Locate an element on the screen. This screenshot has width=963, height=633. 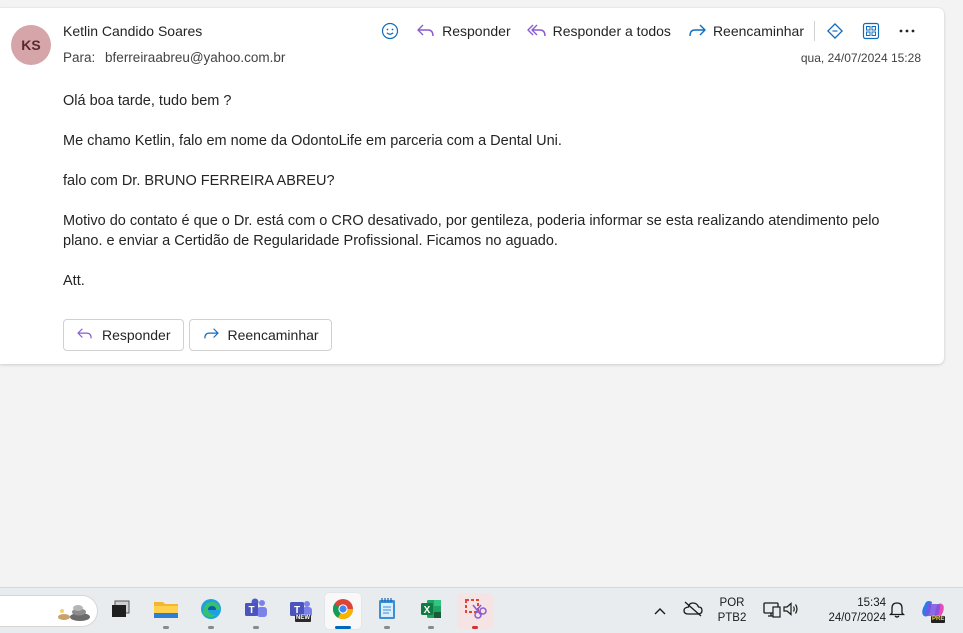
quick-actions: Responder Reencaminhar is located at coordinates (197, 335).